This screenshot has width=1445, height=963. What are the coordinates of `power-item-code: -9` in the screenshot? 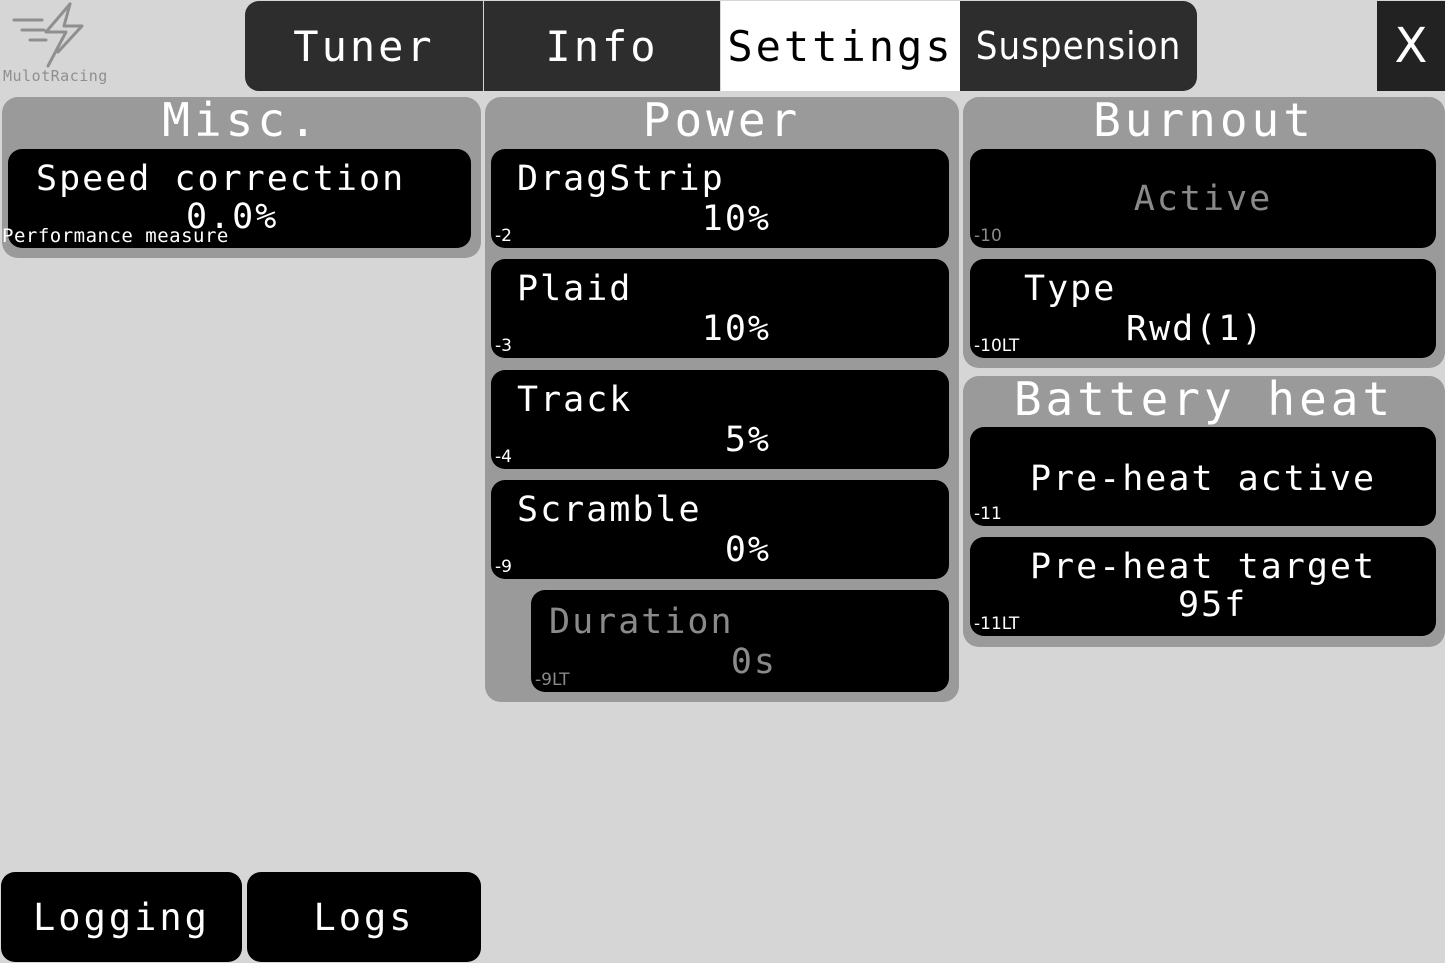 It's located at (503, 567).